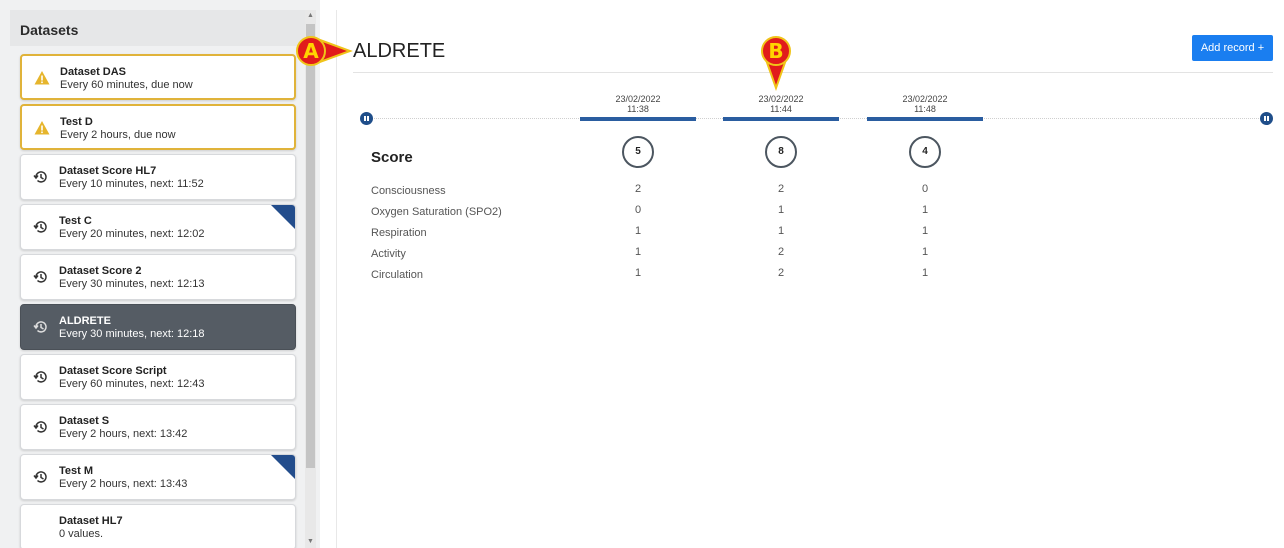  Describe the element at coordinates (1232, 48) in the screenshot. I see `add-record-button: Add record +` at that location.